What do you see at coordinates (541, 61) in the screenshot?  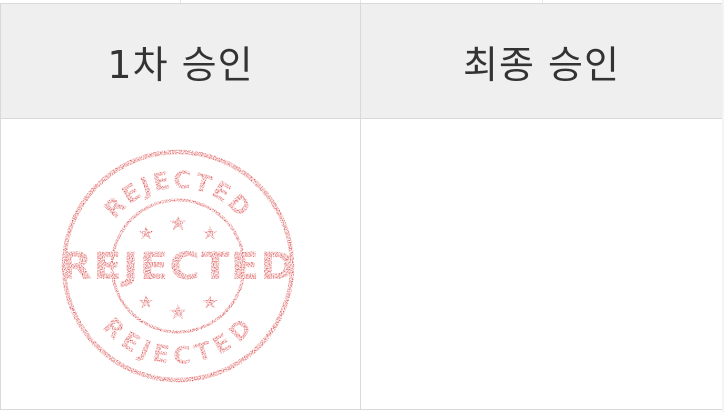 I see `final-approval-header: 최종 승인` at bounding box center [541, 61].